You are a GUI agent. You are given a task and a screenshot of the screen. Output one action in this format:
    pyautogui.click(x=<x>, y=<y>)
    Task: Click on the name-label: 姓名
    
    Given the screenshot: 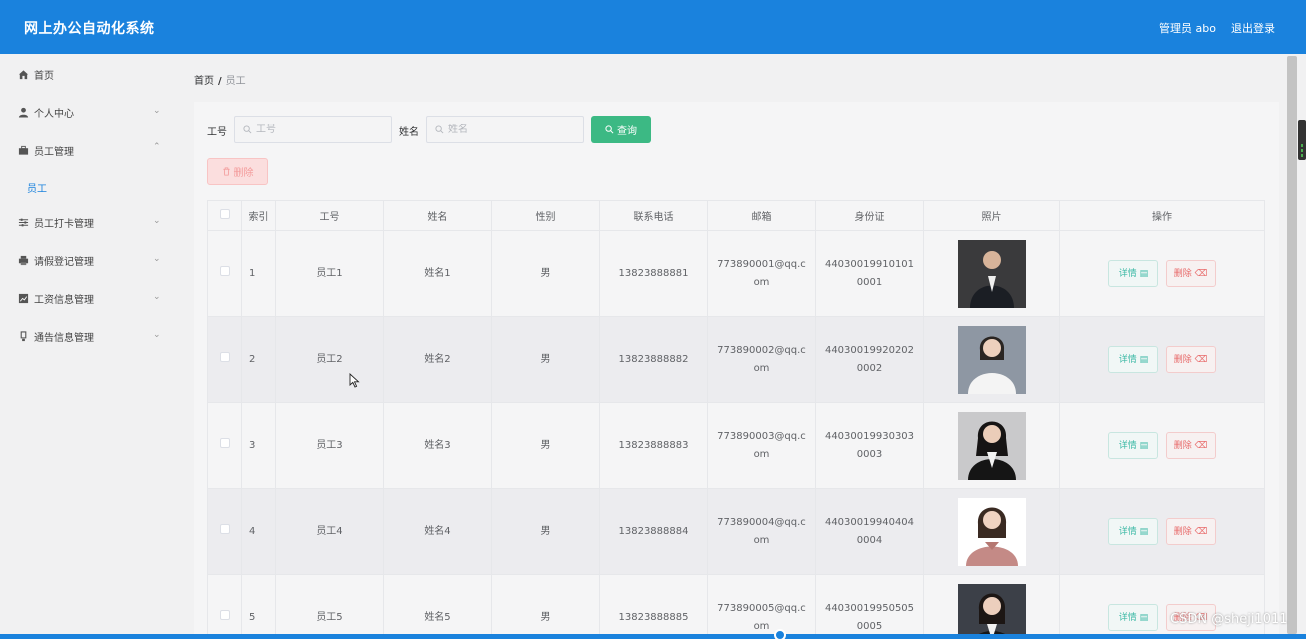 What is the action you would take?
    pyautogui.click(x=409, y=132)
    